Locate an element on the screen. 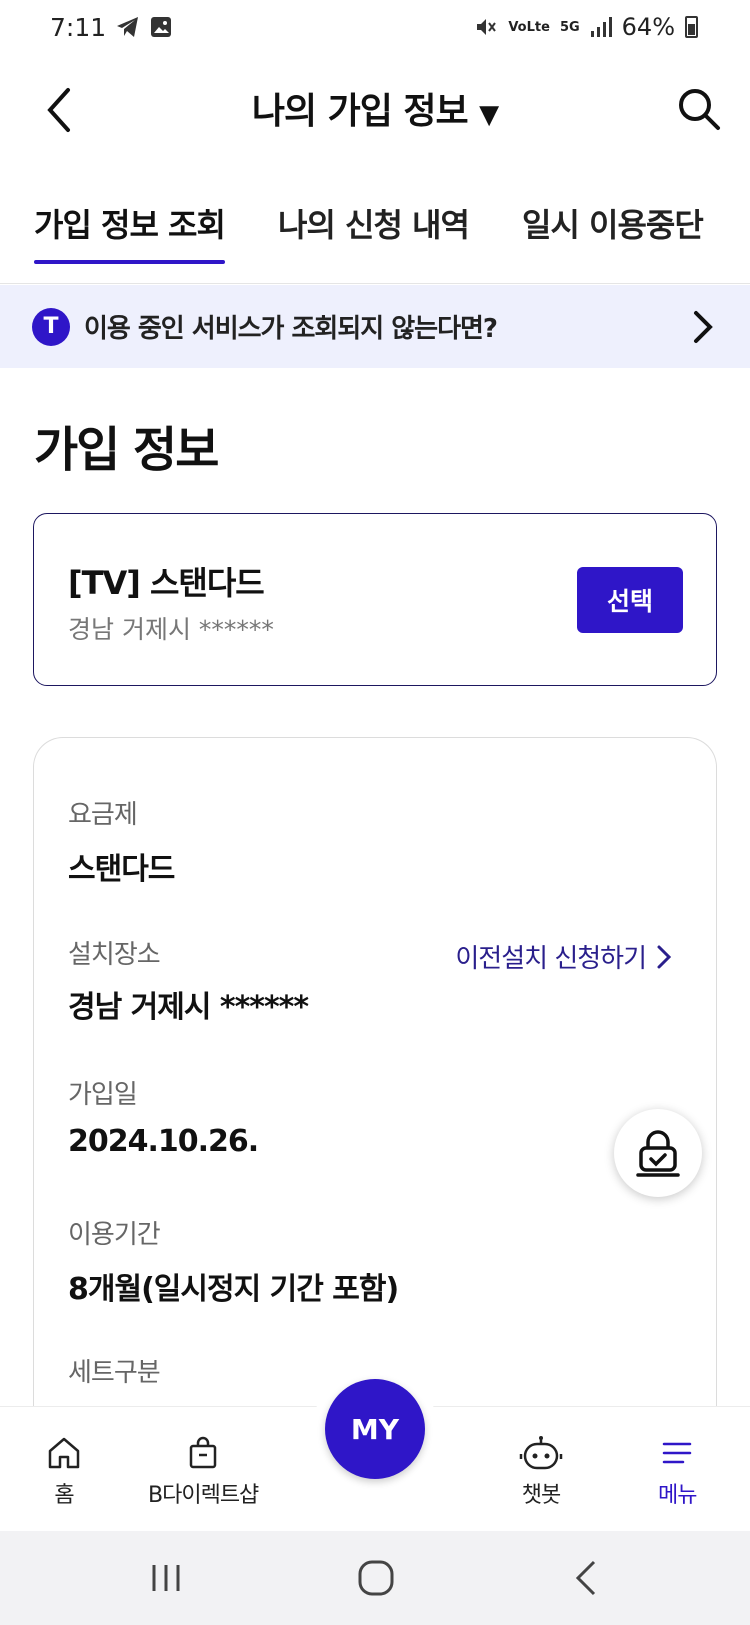  volte-label: VoLte is located at coordinates (529, 27).